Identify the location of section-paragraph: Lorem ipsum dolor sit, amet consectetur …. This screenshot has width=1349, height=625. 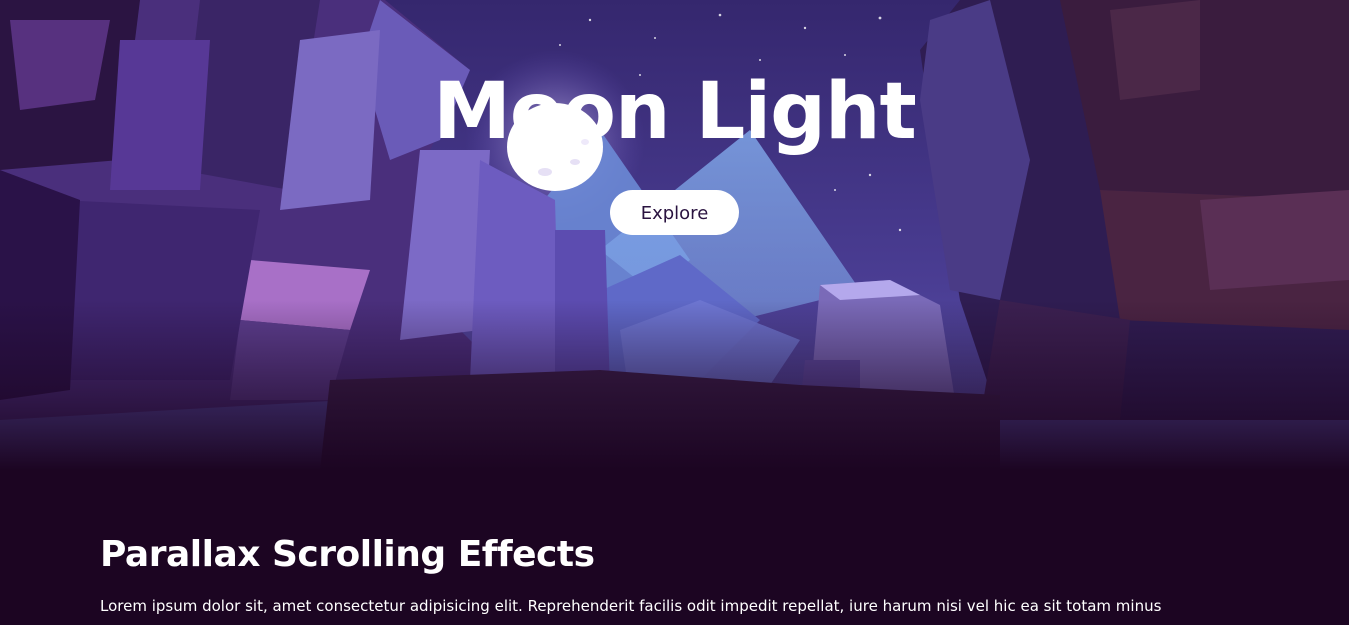
(631, 606).